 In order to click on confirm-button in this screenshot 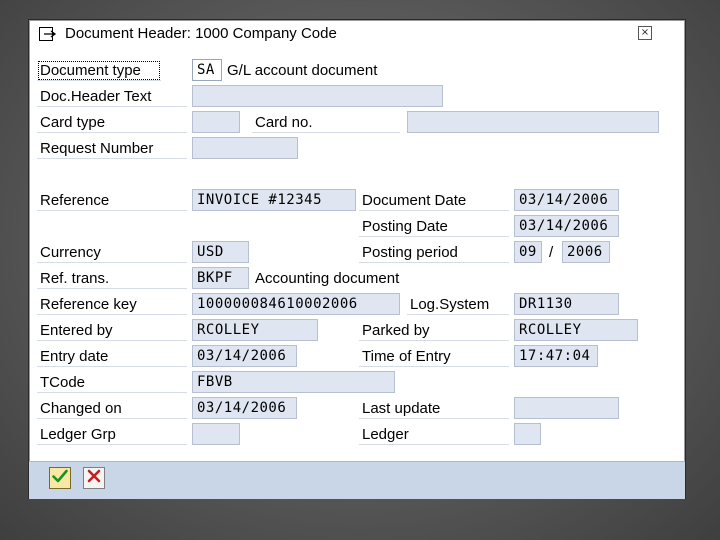, I will do `click(60, 478)`.